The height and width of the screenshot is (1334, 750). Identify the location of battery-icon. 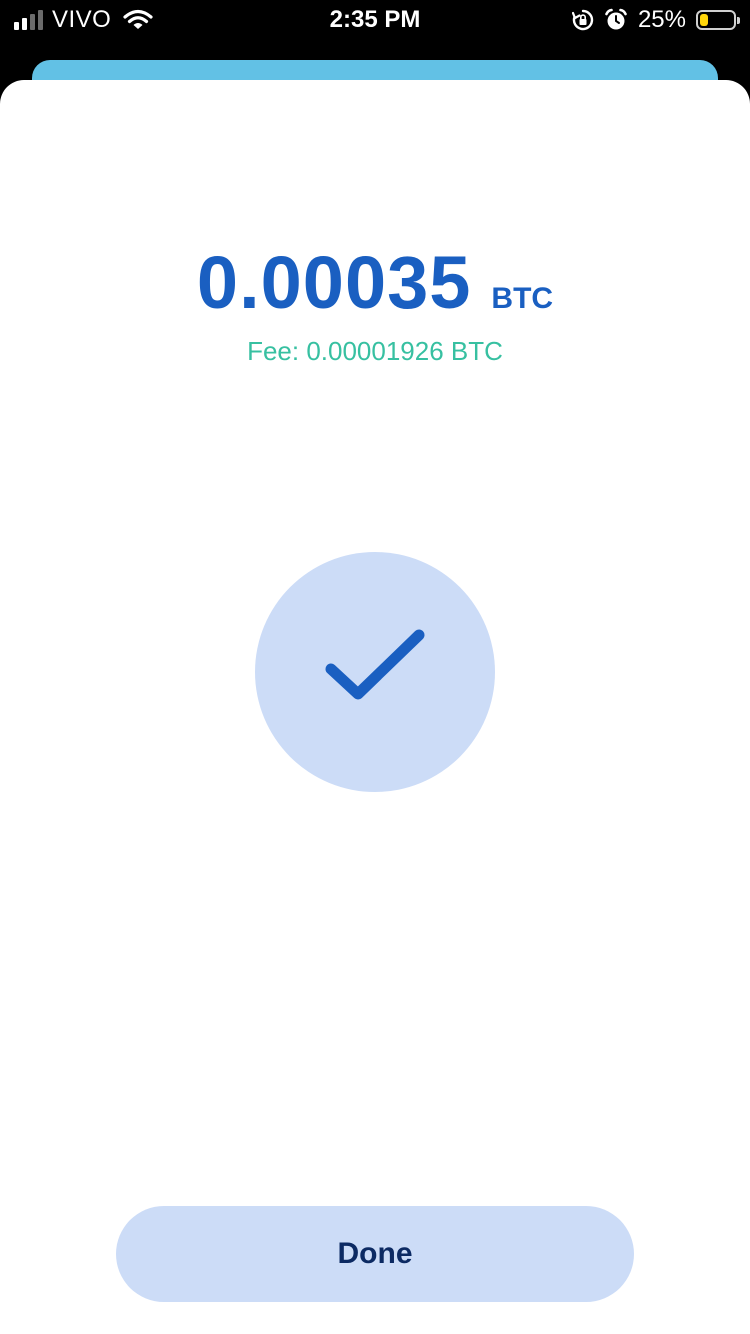
(718, 20).